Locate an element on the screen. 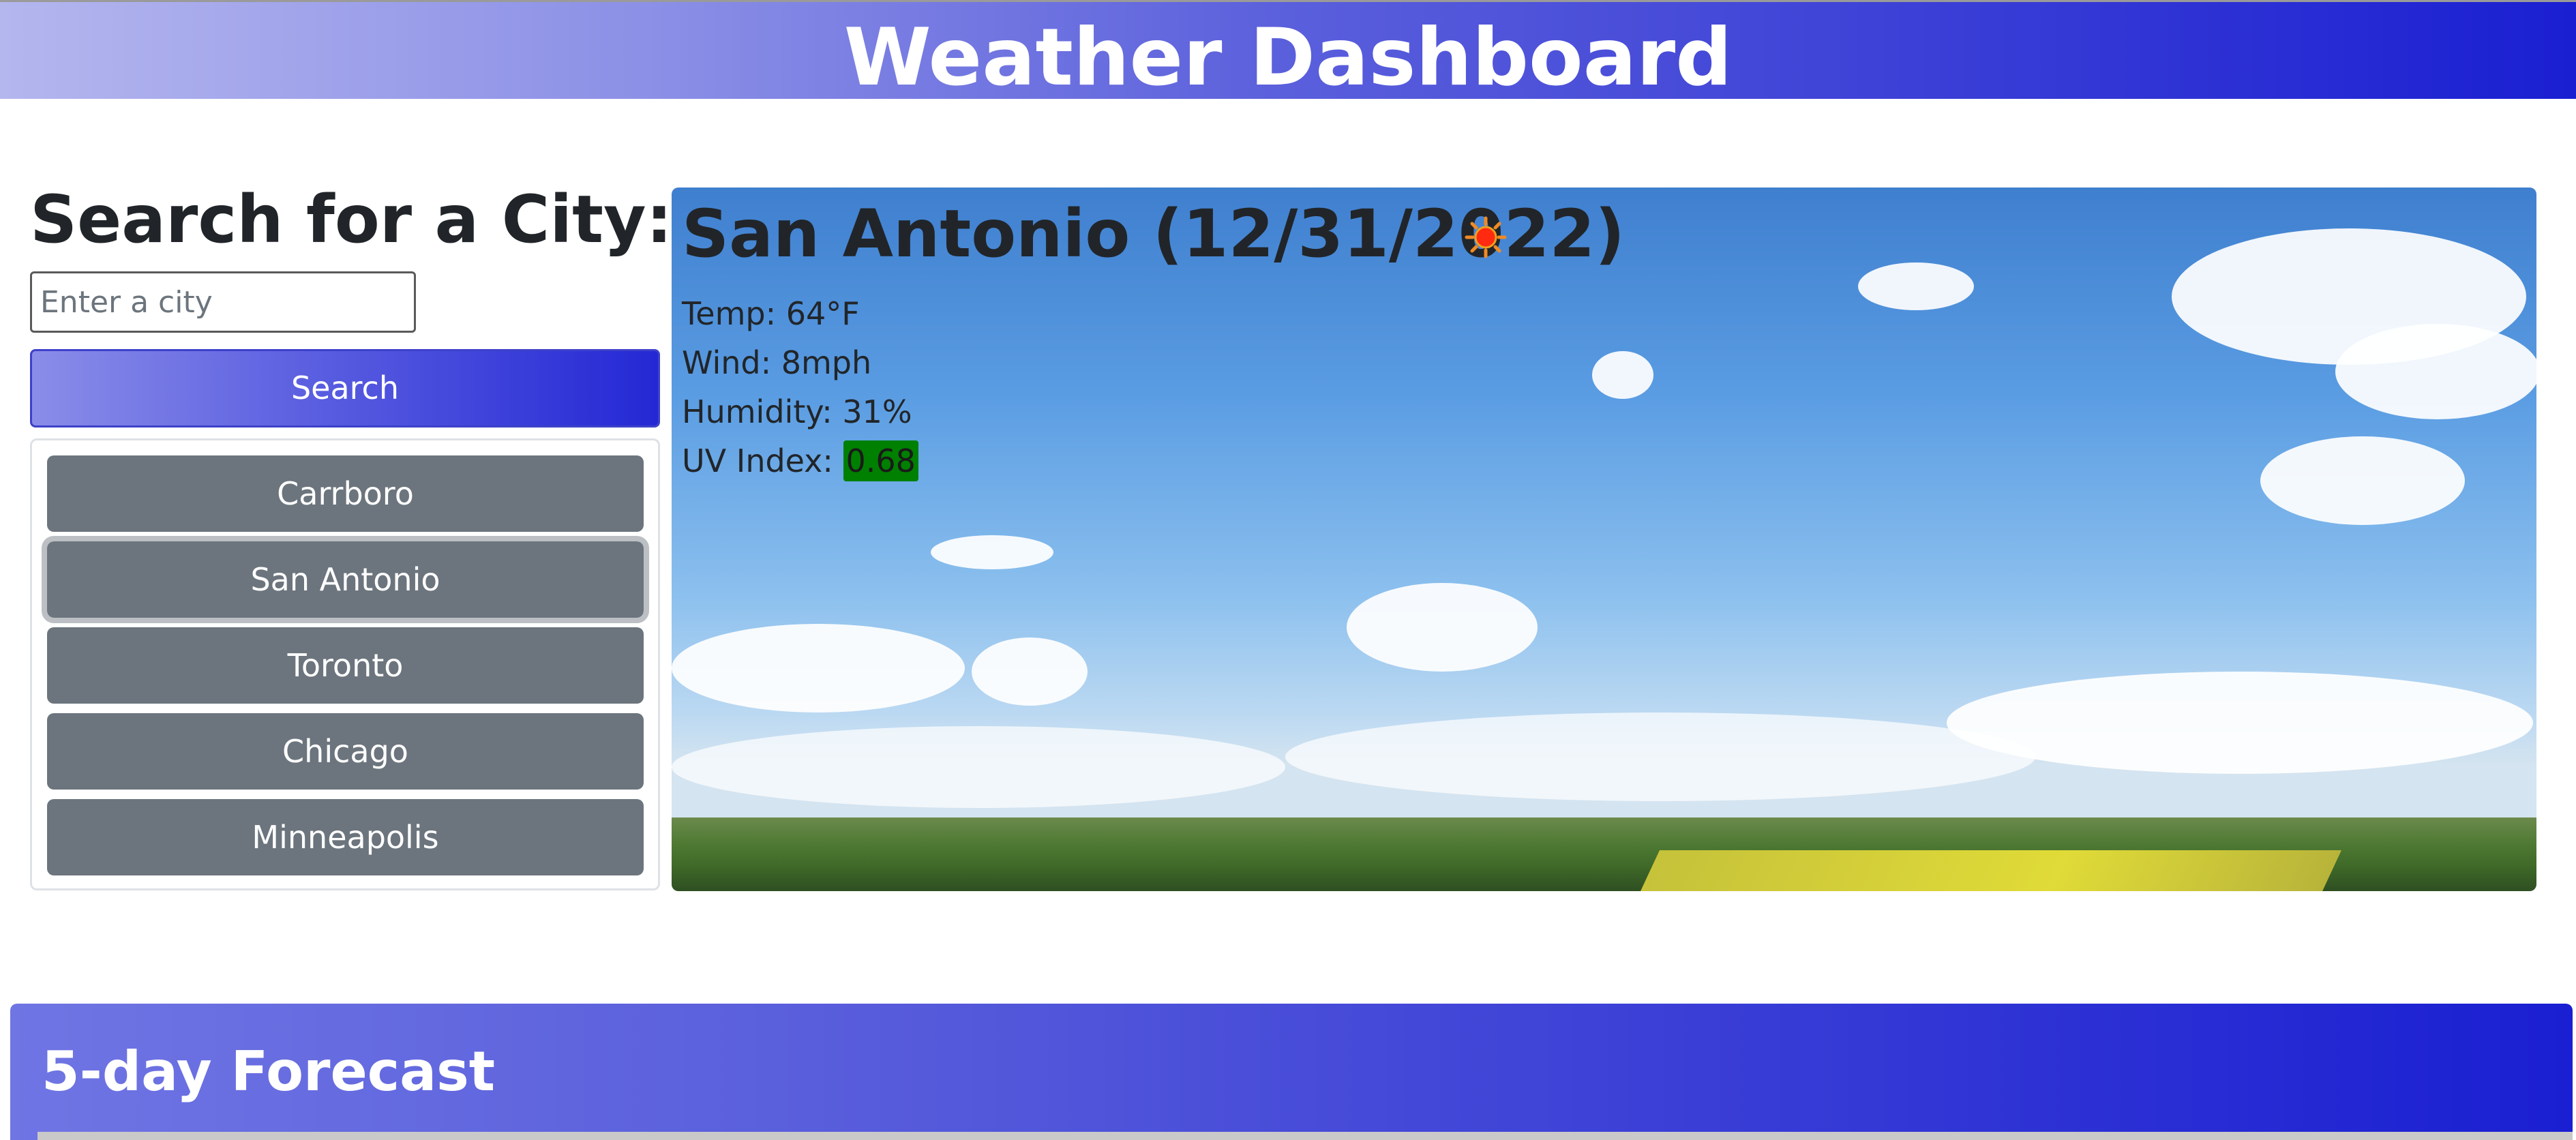 This screenshot has width=2576, height=1140. history-item-toronto: Toronto is located at coordinates (345, 665).